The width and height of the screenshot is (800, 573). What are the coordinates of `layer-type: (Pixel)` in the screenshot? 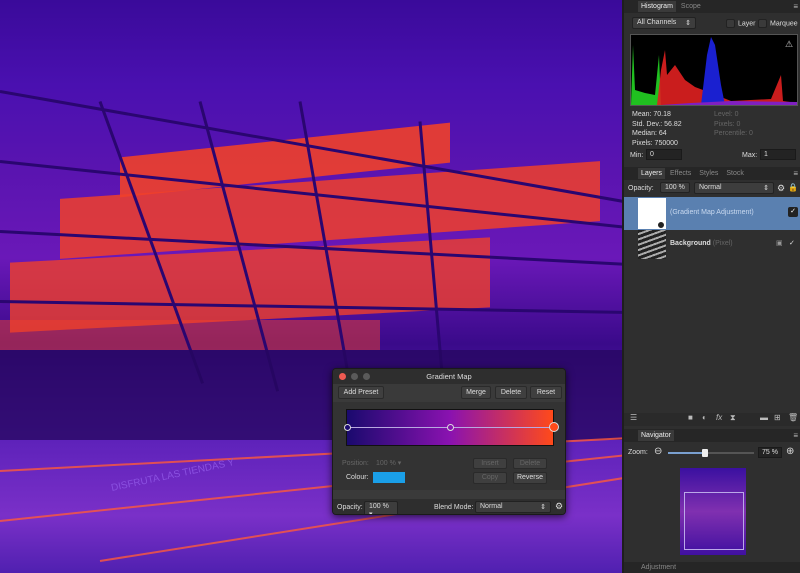 It's located at (722, 243).